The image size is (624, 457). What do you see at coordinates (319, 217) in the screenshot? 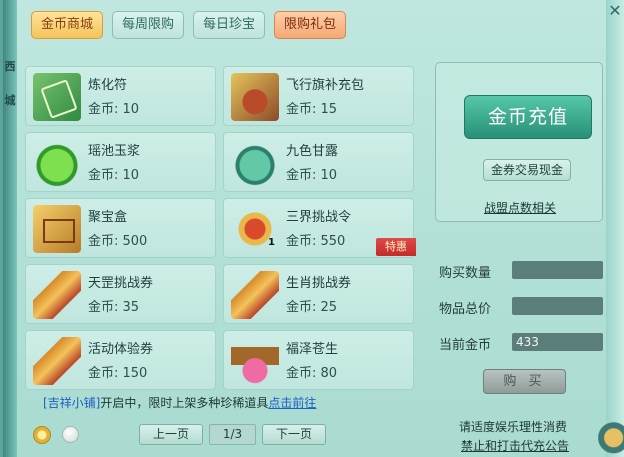
I see `item-name: 三界挑战令` at bounding box center [319, 217].